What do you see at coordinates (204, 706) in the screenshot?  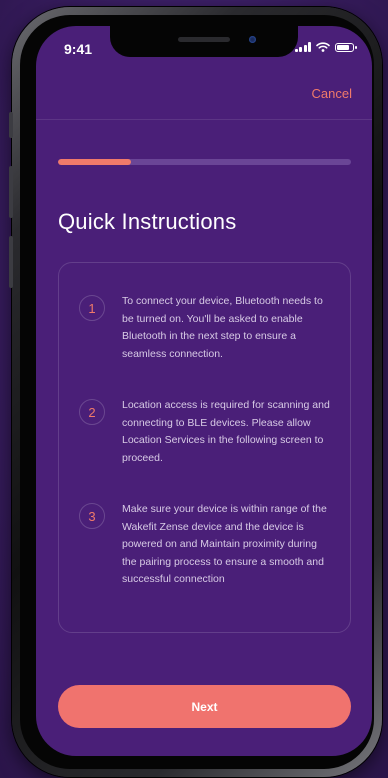 I see `next-button: Next` at bounding box center [204, 706].